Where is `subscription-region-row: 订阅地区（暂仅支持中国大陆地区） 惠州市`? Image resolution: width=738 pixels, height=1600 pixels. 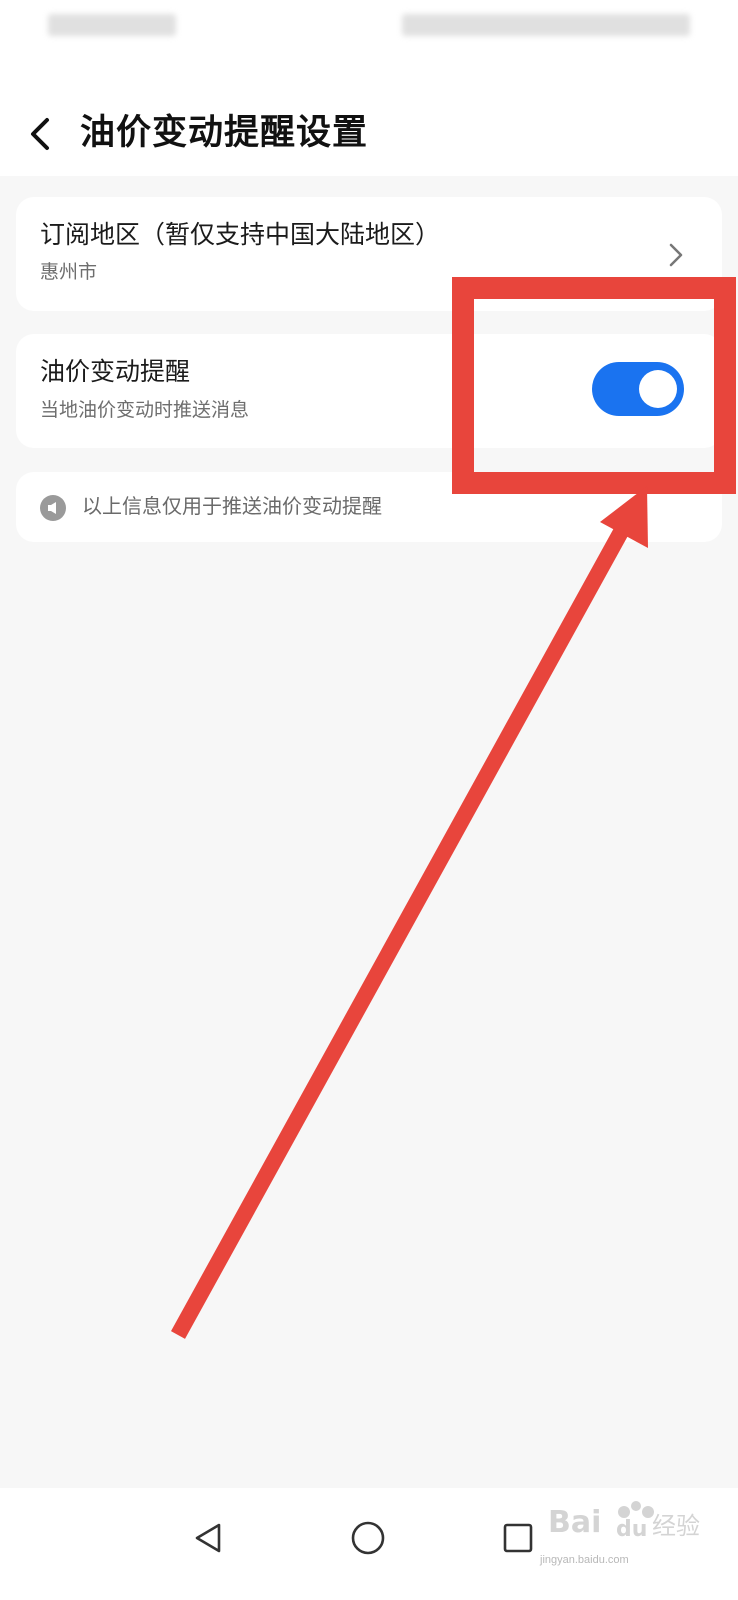
subscription-region-row: 订阅地区（暂仅支持中国大陆地区） 惠州市 is located at coordinates (369, 254).